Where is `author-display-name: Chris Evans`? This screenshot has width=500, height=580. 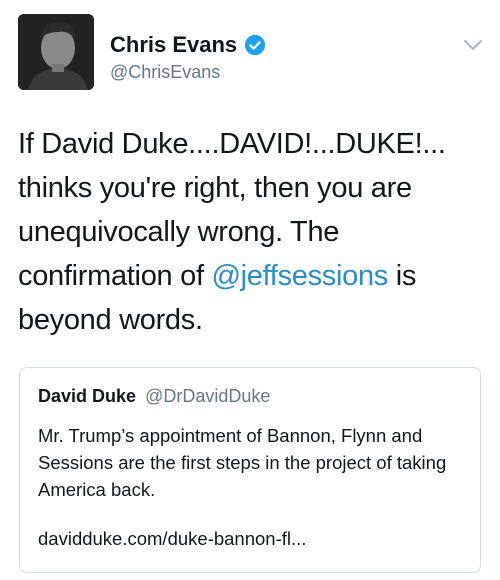 author-display-name: Chris Evans is located at coordinates (173, 45).